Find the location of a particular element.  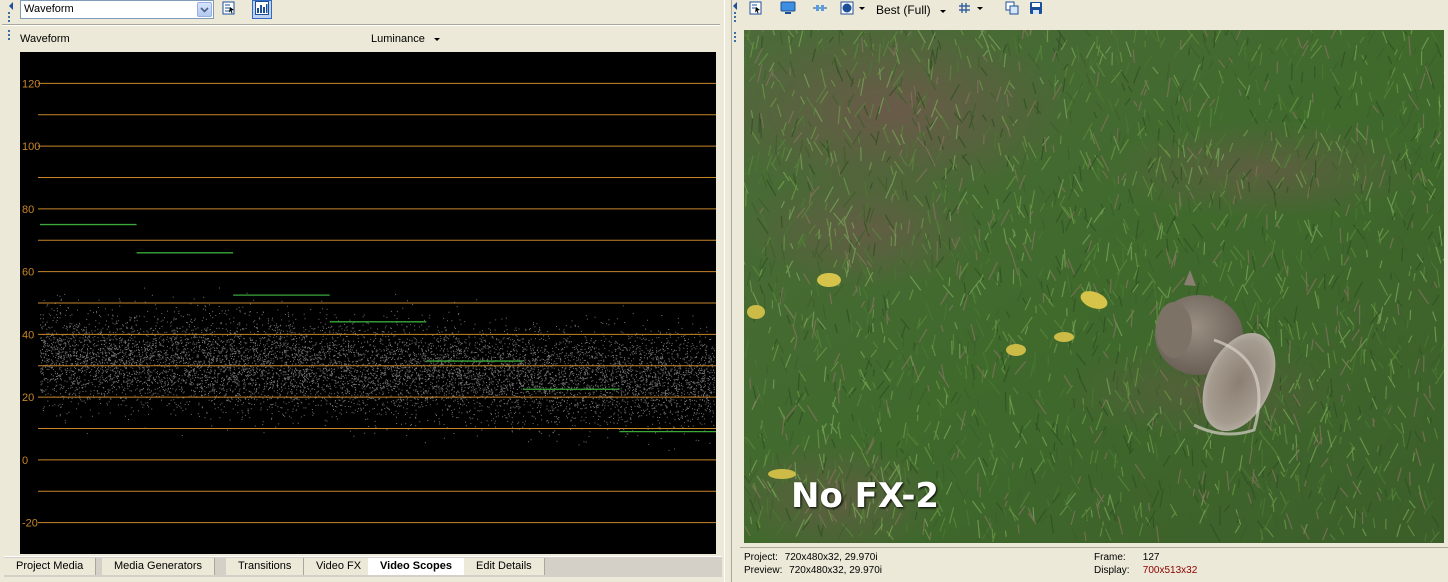

tab-label: Media Generators is located at coordinates (158, 566).